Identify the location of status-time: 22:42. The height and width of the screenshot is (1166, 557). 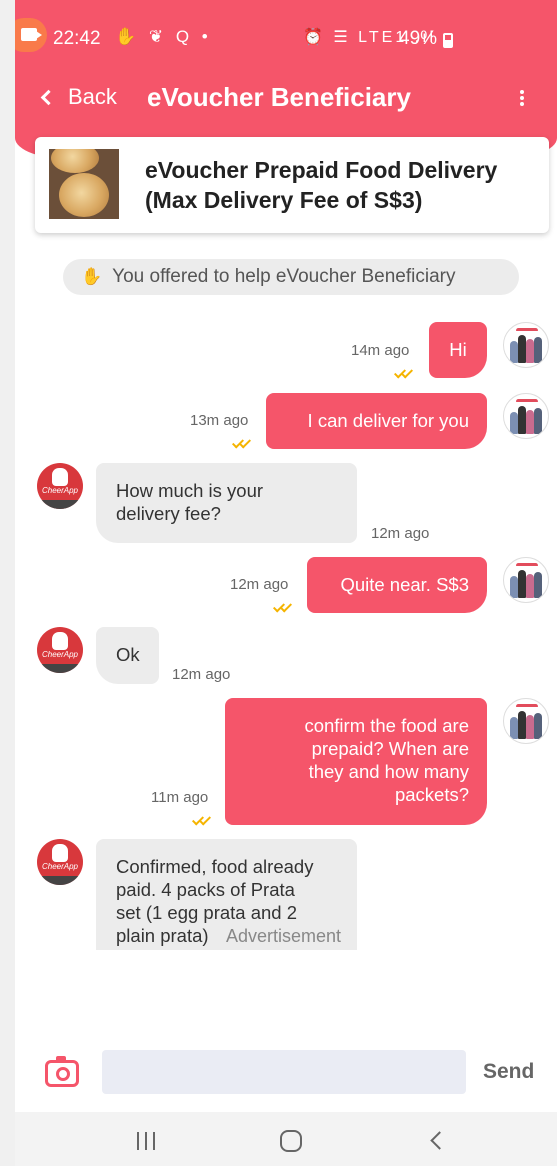
(77, 38).